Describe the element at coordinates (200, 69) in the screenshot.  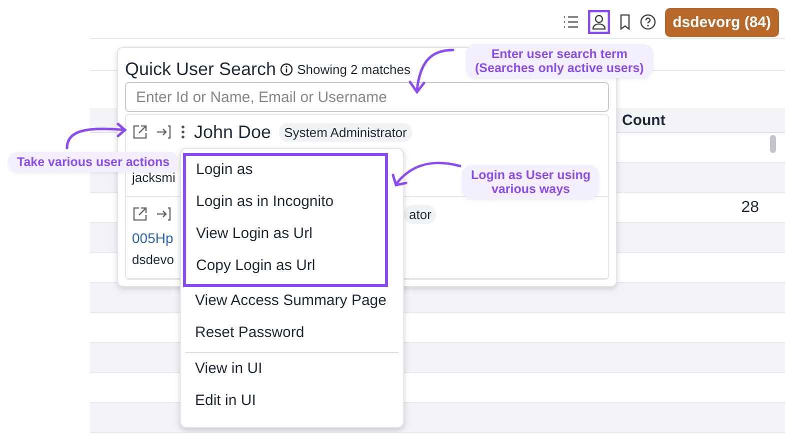
I see `popover-title: Quick User Search` at that location.